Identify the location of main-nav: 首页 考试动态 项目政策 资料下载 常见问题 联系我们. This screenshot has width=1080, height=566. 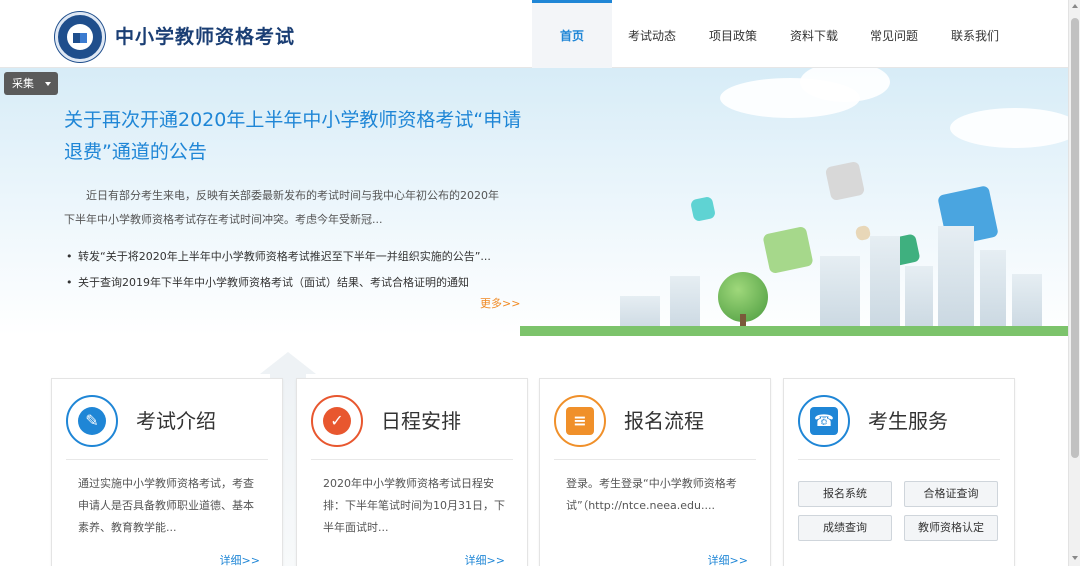
(774, 34).